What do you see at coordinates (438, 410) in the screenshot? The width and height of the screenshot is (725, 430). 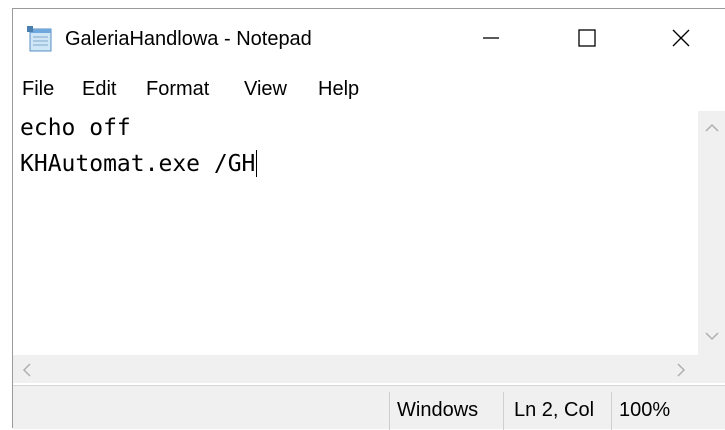 I see `status-line-ending: Windows` at bounding box center [438, 410].